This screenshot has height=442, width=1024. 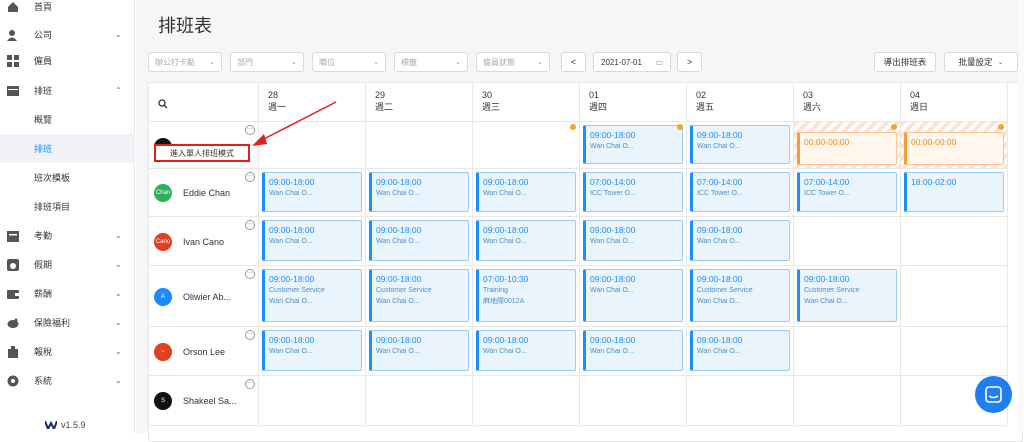 I want to click on sidebar-item-5: 排班, so click(x=67, y=148).